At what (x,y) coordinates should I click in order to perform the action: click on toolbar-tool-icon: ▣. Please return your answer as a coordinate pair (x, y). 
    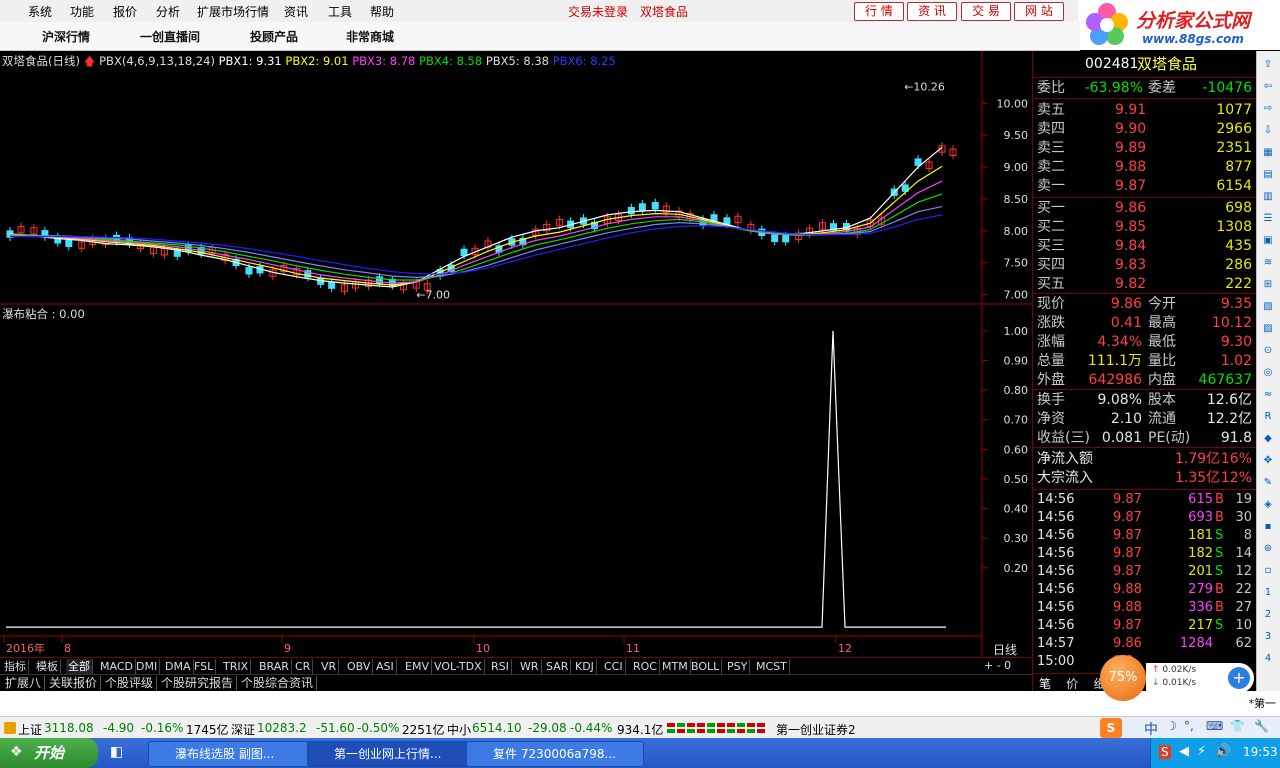
    Looking at the image, I should click on (1268, 241).